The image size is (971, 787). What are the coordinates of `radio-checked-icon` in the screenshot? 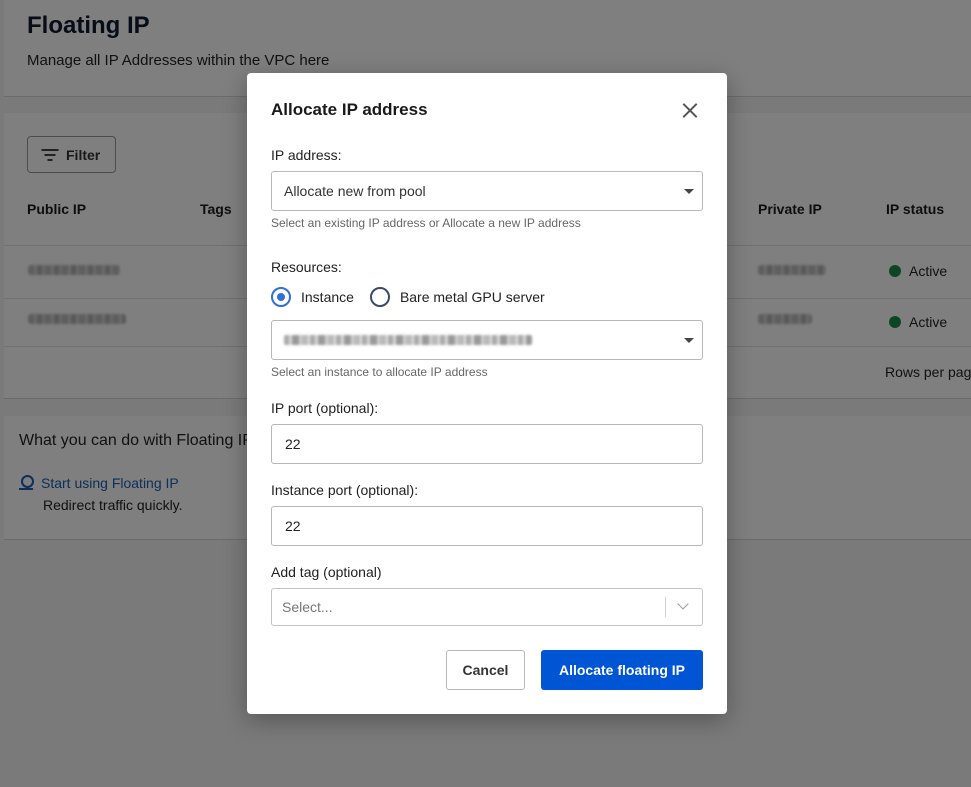 It's located at (281, 297).